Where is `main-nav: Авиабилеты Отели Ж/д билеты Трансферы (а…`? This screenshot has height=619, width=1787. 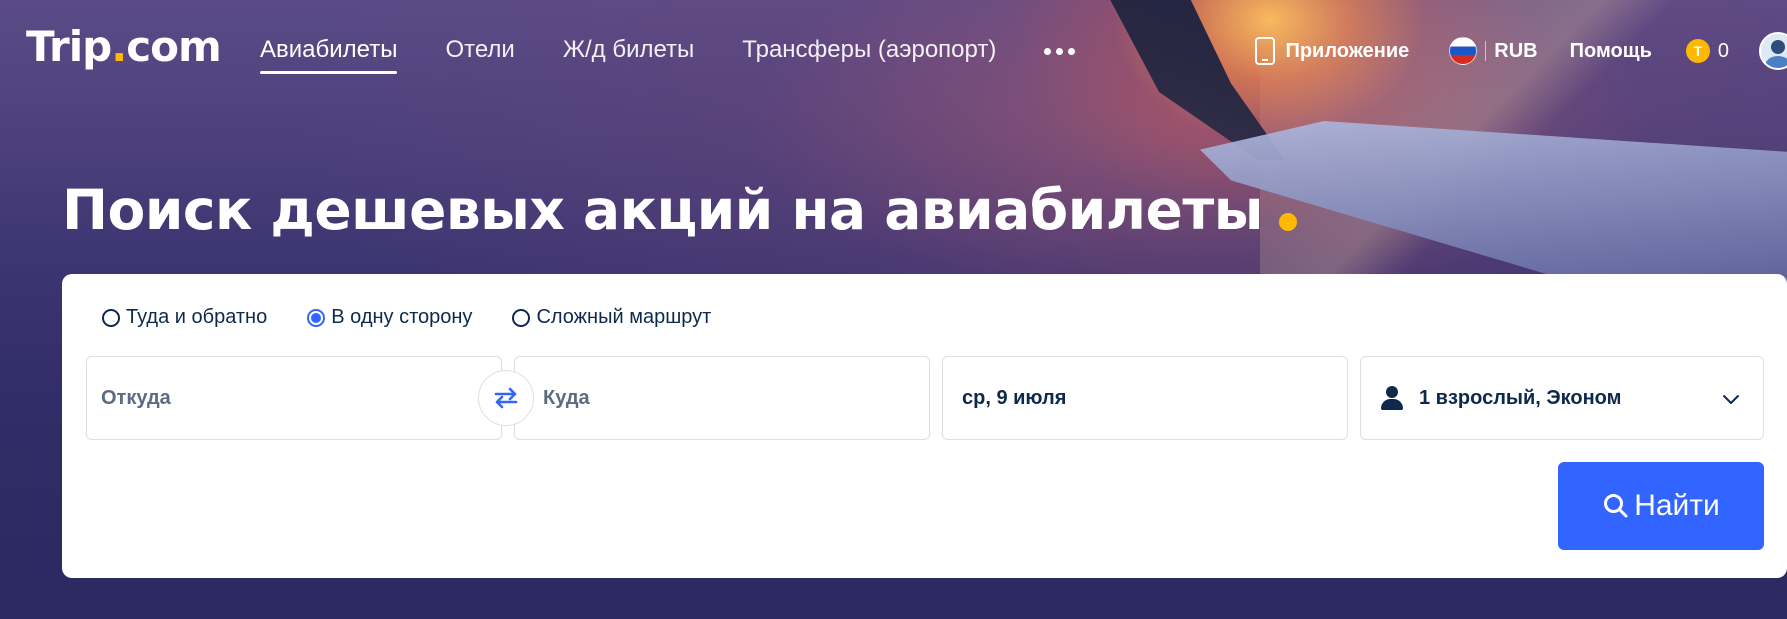 main-nav: Авиабилеты Отели Ж/д билеты Трансферы (а… is located at coordinates (668, 55).